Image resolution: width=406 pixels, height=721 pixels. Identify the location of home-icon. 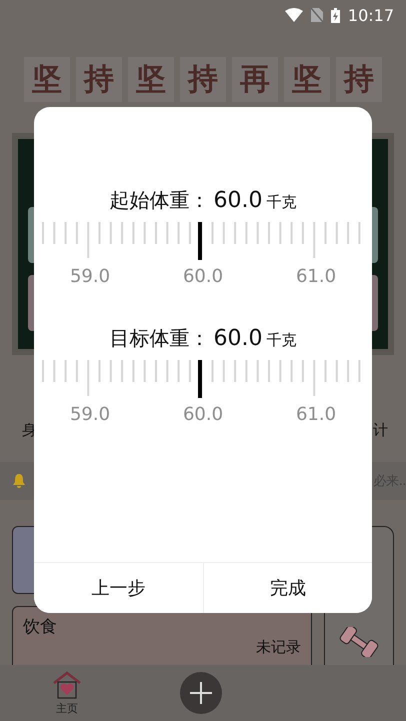
(67, 685).